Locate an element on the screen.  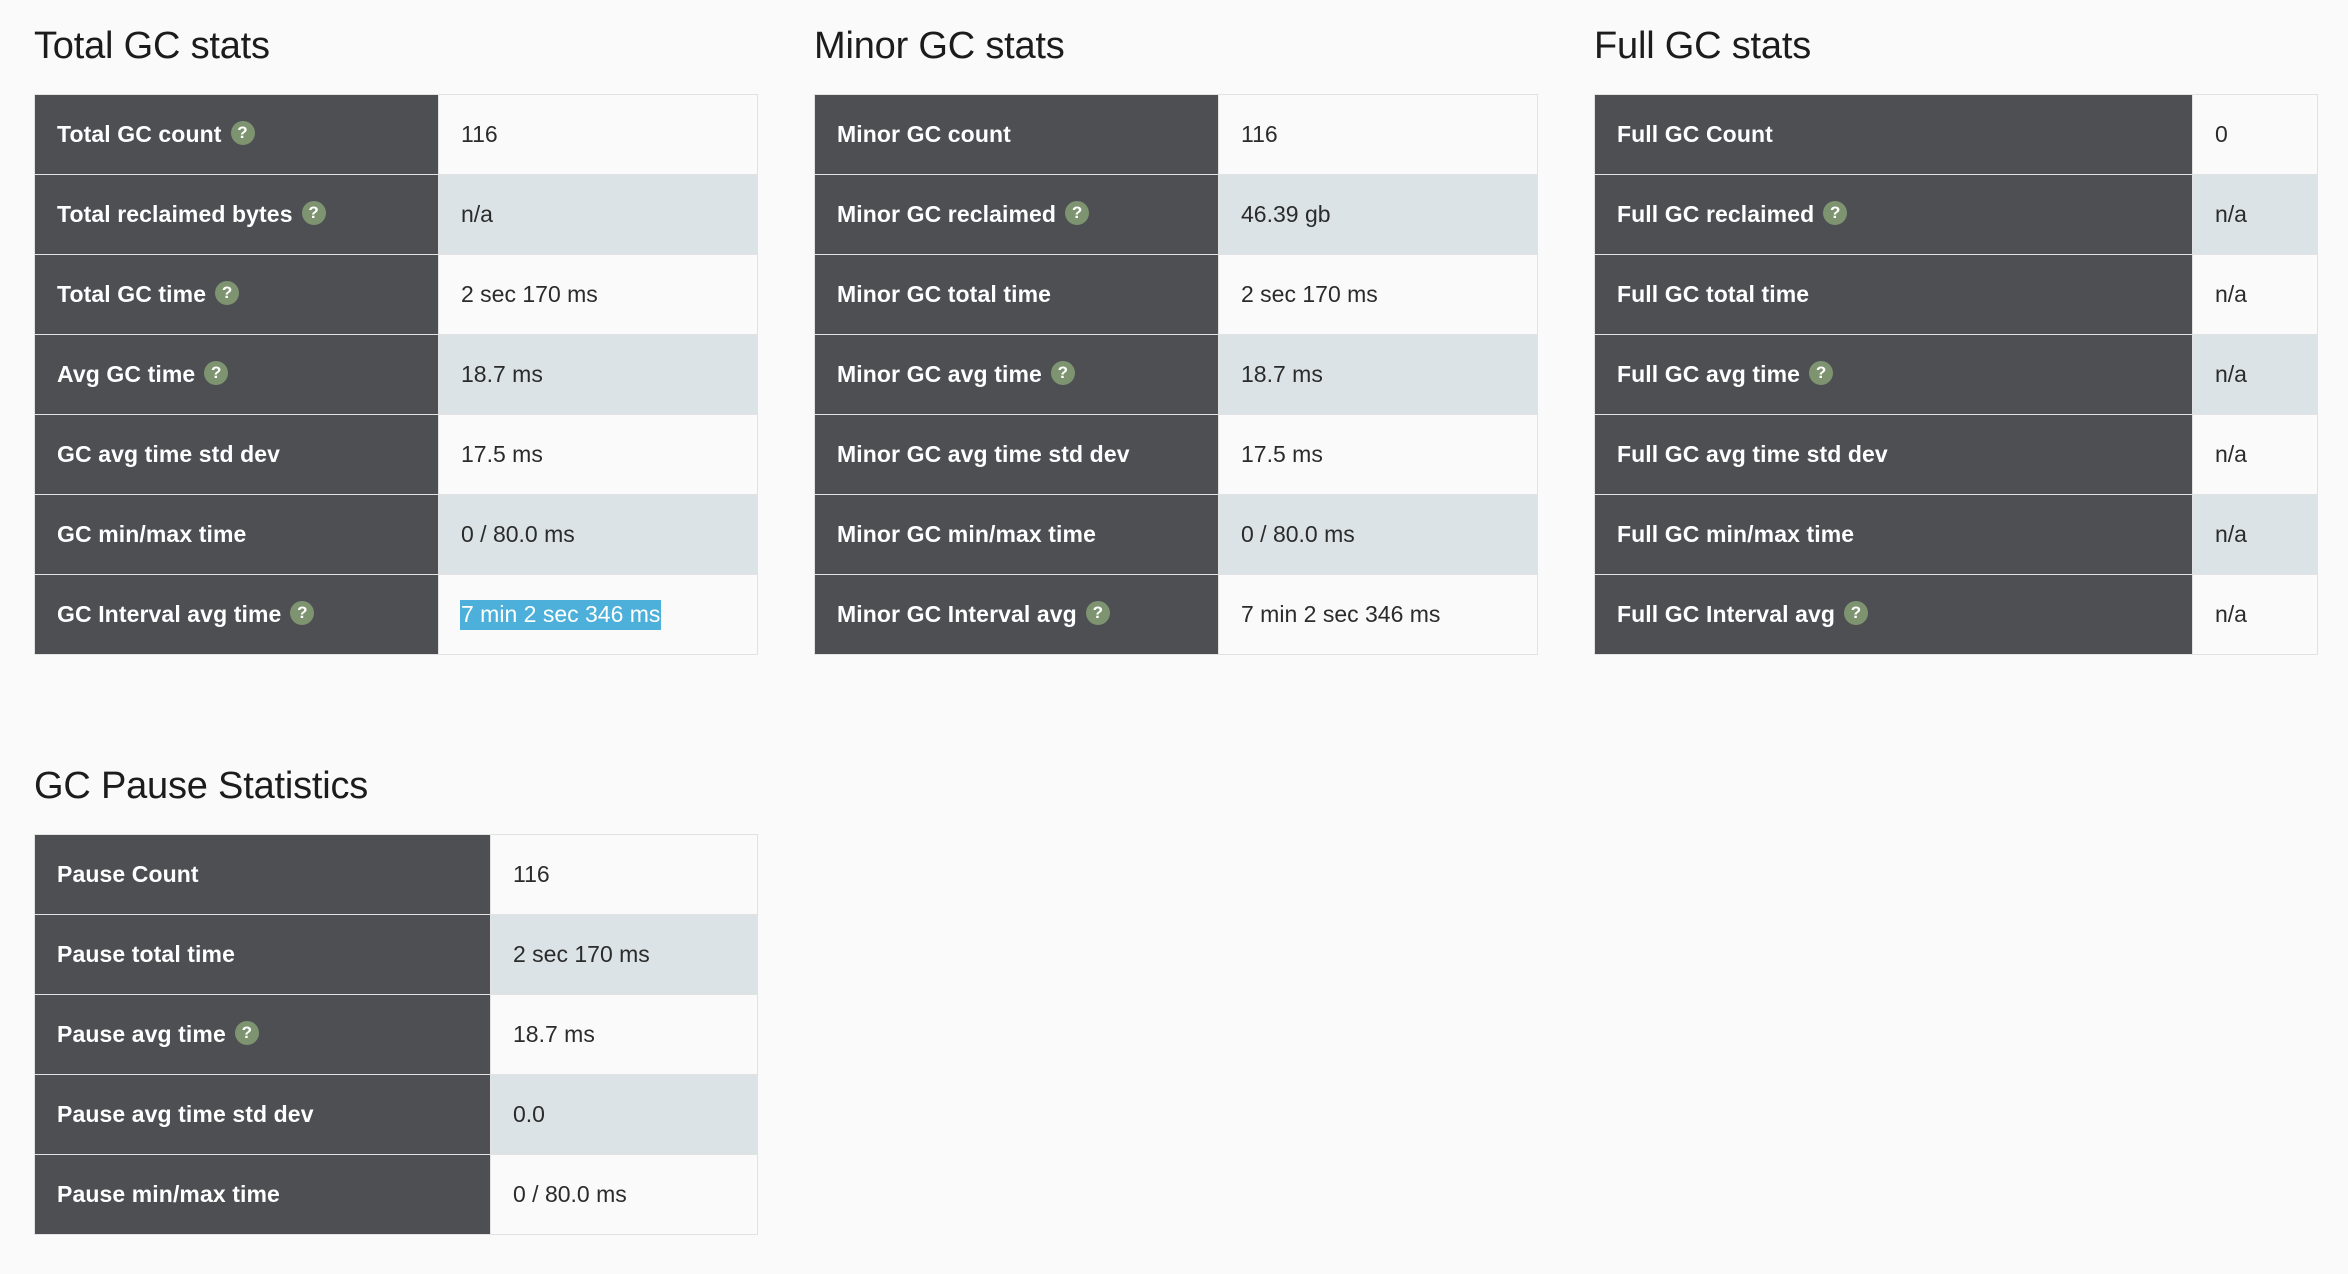
stat-value-cell: 18.7 ms is located at coordinates (598, 374).